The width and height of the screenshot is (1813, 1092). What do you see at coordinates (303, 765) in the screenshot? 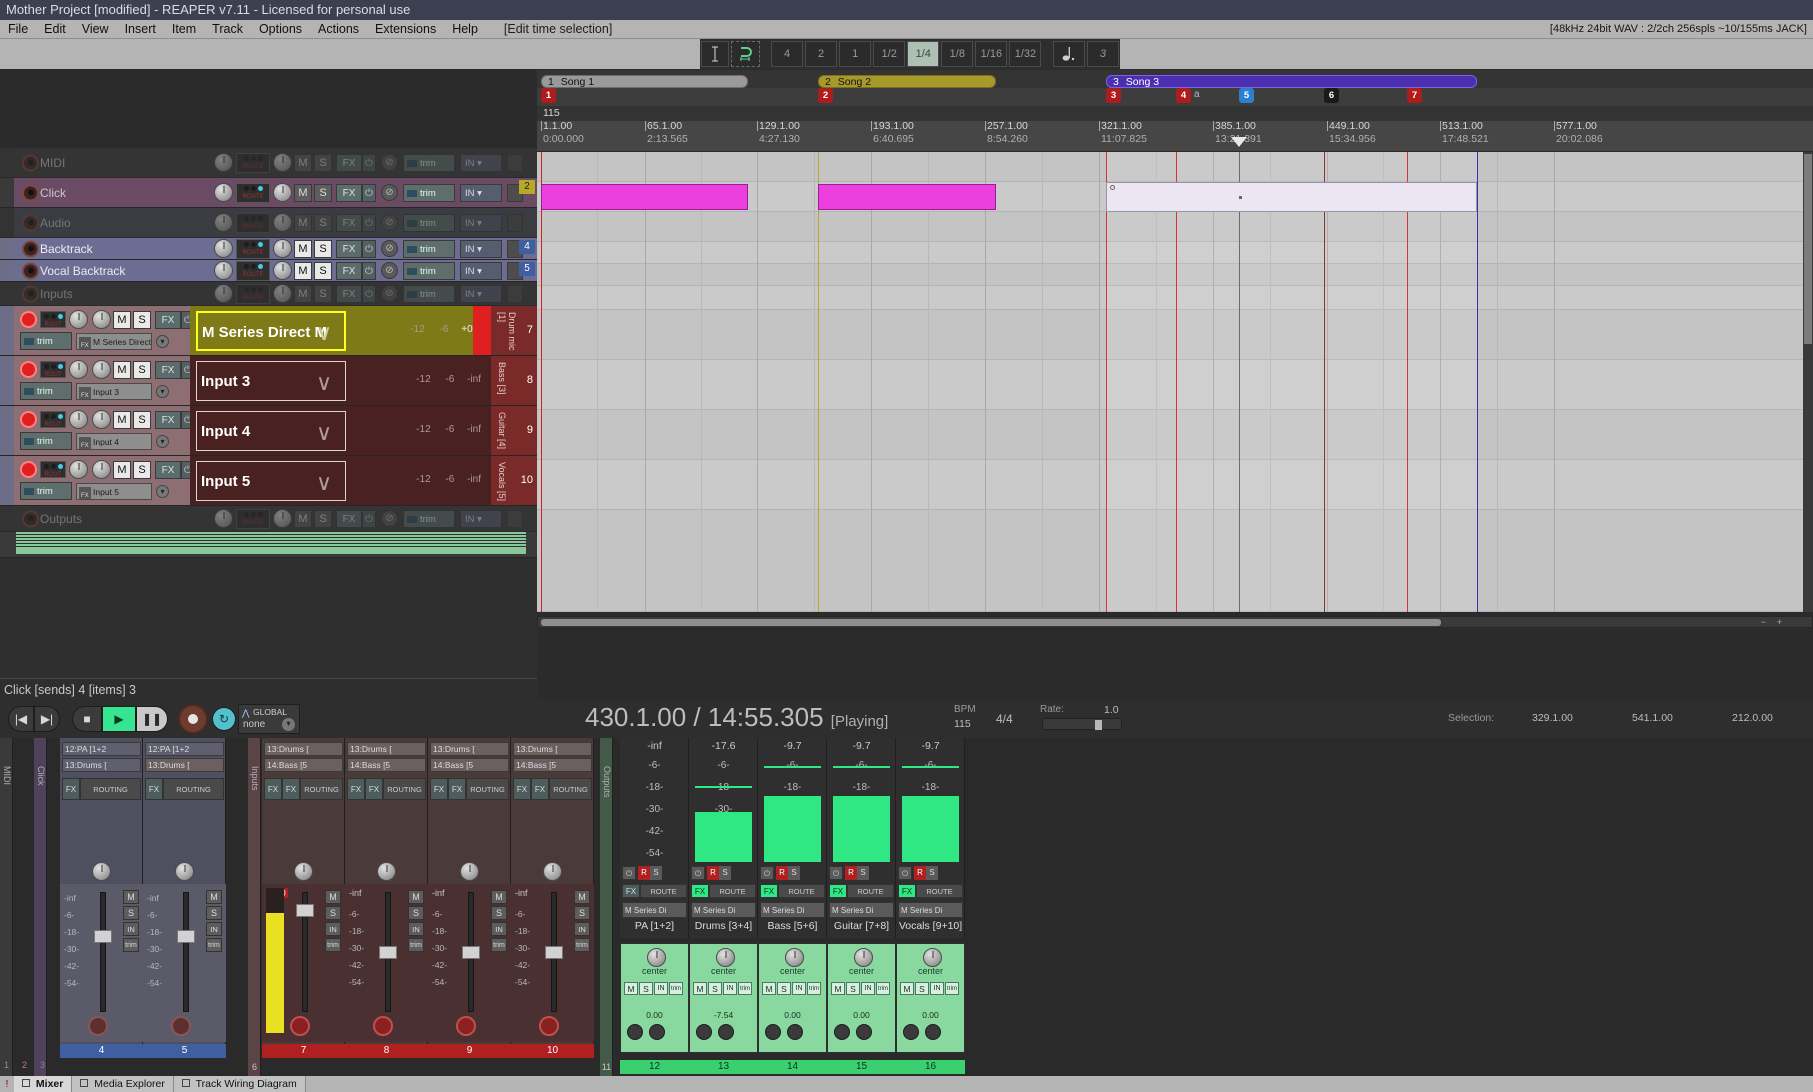
I see `send-row: 14:Bass [5` at bounding box center [303, 765].